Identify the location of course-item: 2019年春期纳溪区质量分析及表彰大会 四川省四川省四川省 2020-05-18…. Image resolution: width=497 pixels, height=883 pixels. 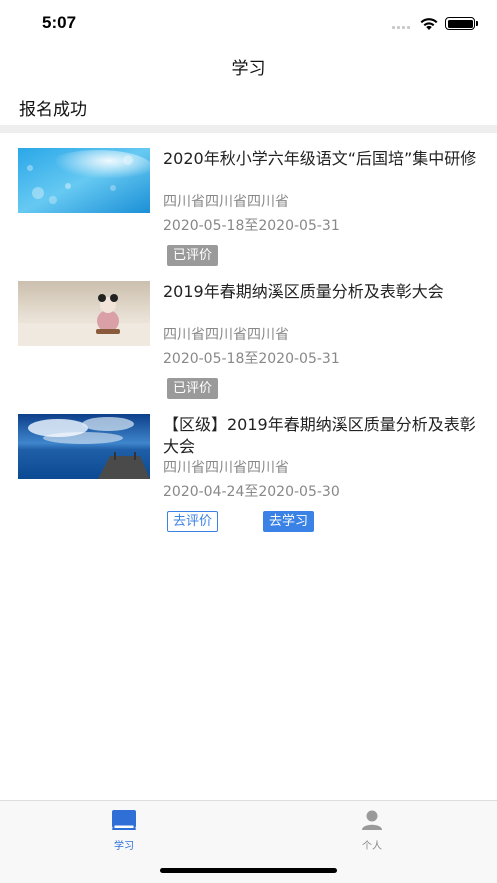
(248, 345).